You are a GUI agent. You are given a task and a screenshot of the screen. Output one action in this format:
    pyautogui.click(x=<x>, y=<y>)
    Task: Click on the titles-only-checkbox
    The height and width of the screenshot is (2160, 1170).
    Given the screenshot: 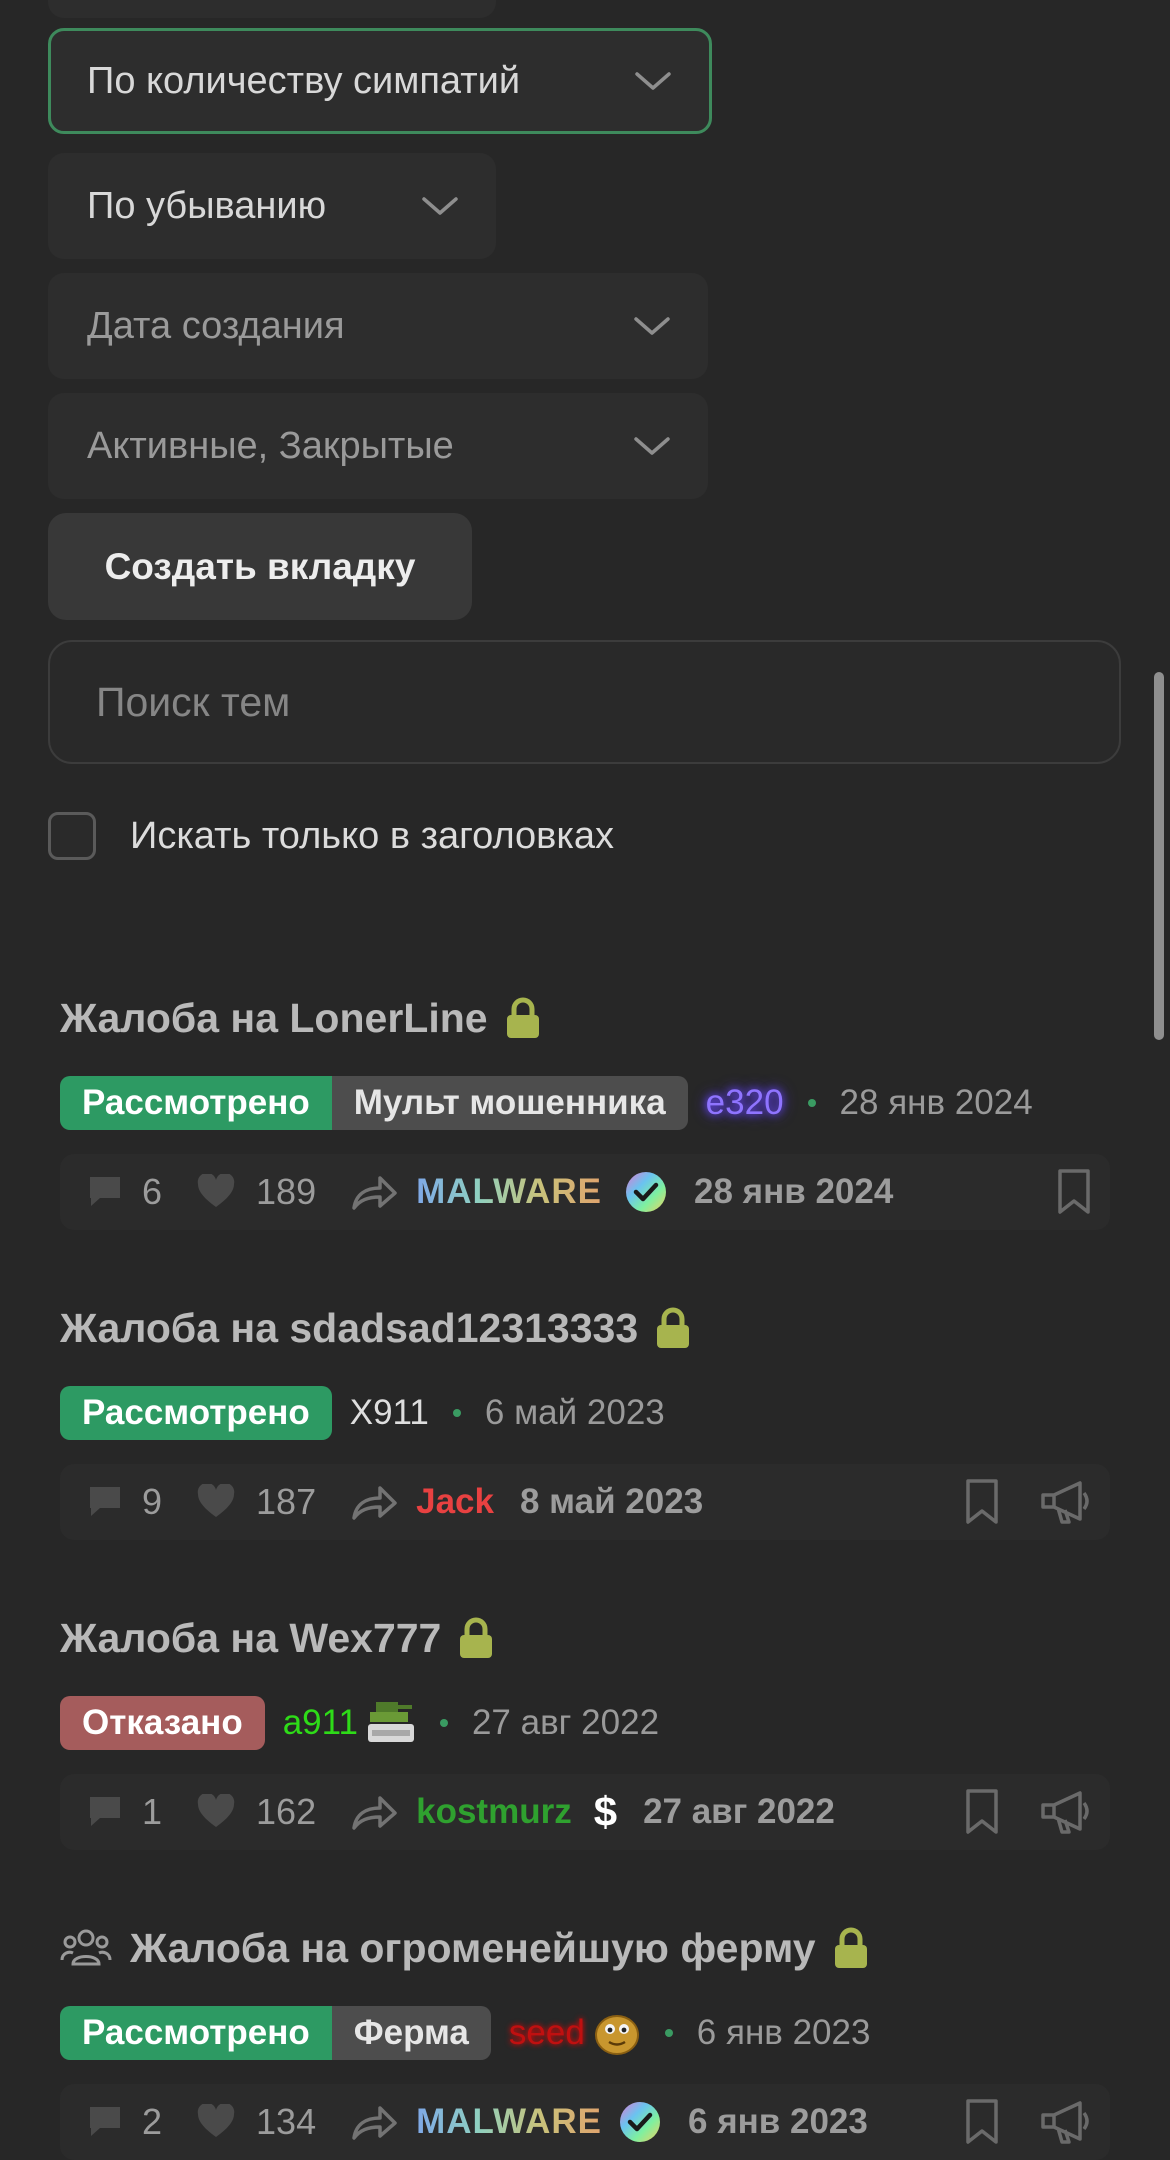 What is the action you would take?
    pyautogui.click(x=72, y=836)
    